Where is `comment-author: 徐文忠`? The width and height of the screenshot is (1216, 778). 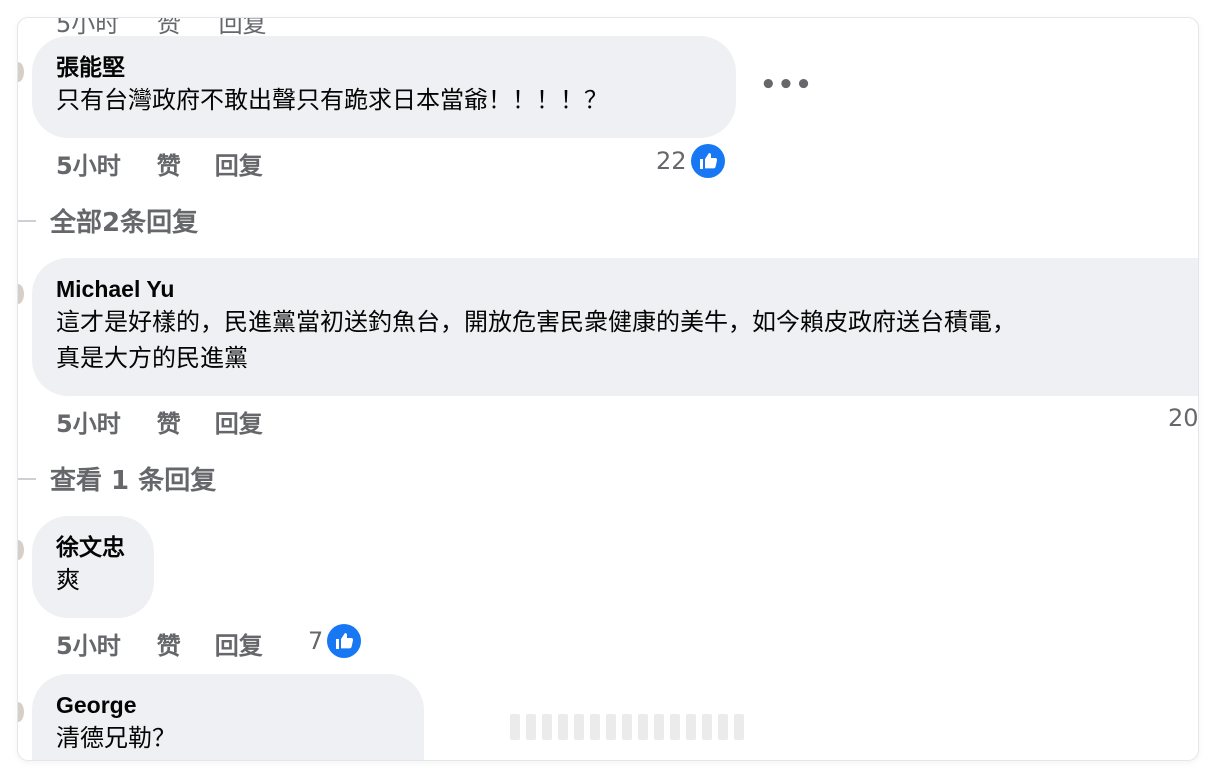
comment-author: 徐文忠 is located at coordinates (93, 547).